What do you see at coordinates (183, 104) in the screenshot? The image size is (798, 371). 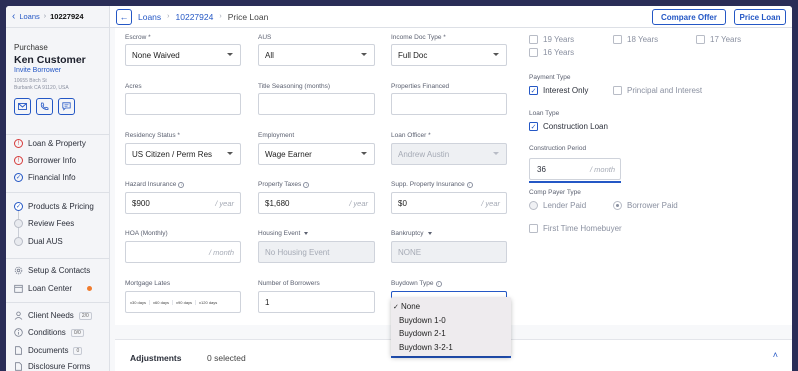 I see `acres-input` at bounding box center [183, 104].